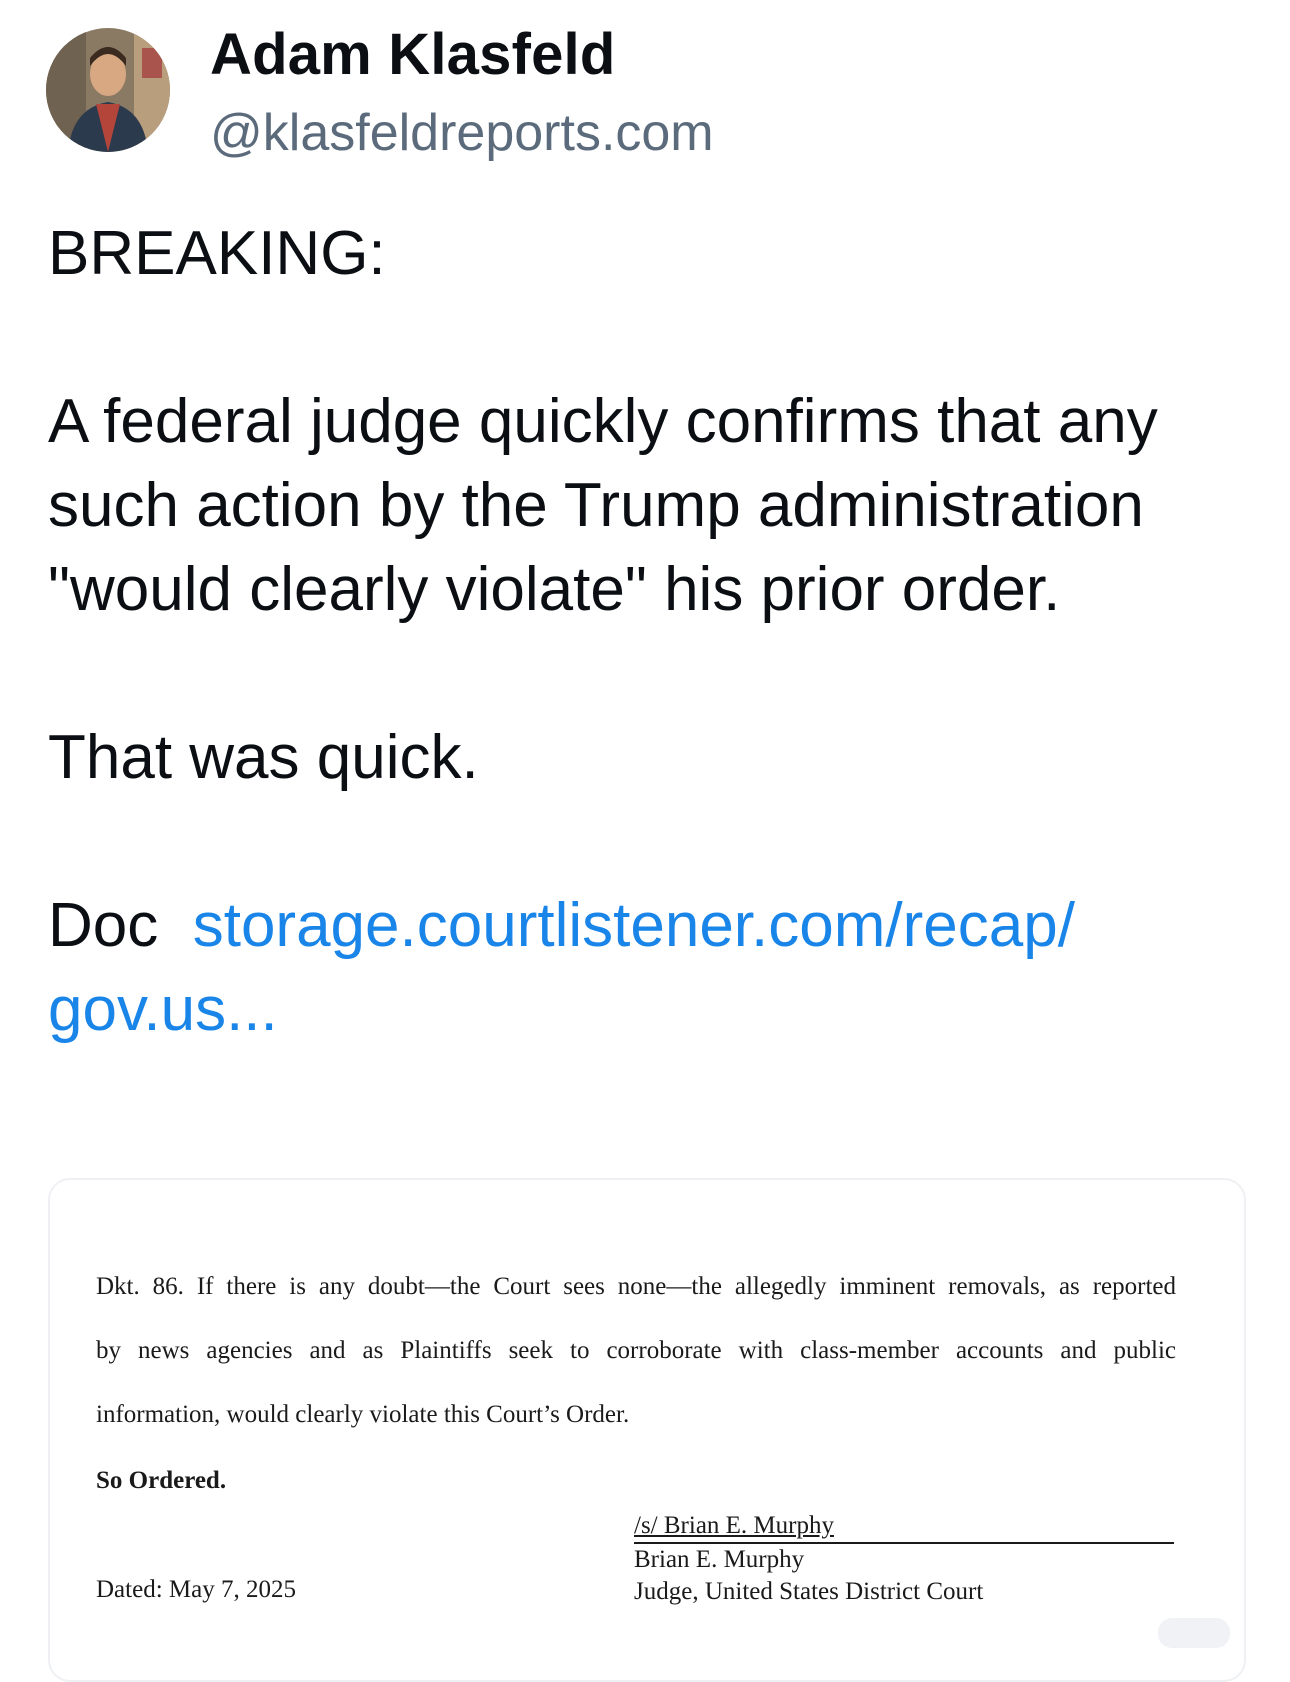 The width and height of the screenshot is (1290, 1682). What do you see at coordinates (719, 1559) in the screenshot?
I see `judge-name: Brian E. Murphy` at bounding box center [719, 1559].